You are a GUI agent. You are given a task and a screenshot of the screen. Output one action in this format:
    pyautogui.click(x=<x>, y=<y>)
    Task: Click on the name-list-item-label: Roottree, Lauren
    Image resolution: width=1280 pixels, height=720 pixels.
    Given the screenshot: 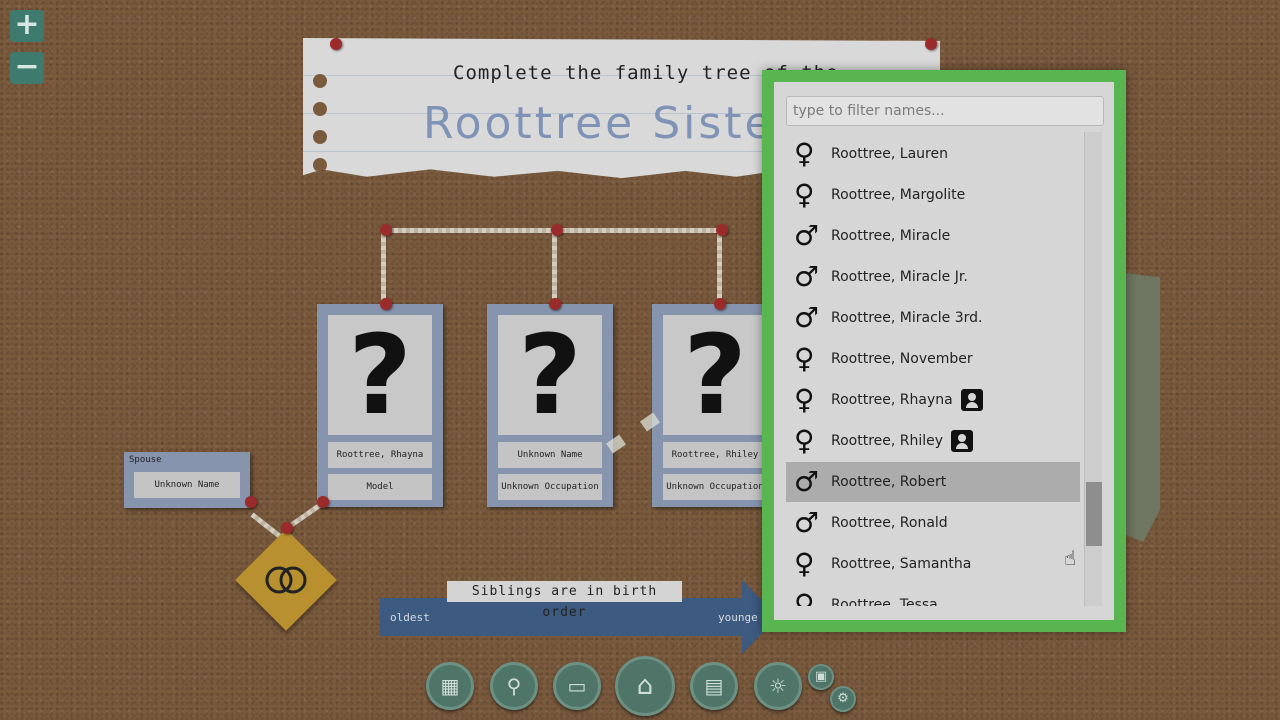 What is the action you would take?
    pyautogui.click(x=889, y=154)
    